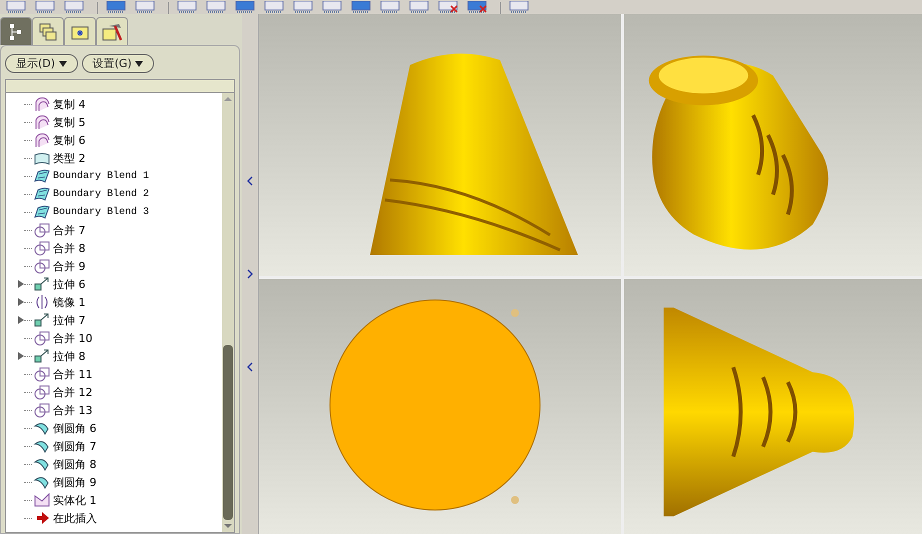  What do you see at coordinates (69, 158) in the screenshot?
I see `tree-item: 类型 2` at bounding box center [69, 158].